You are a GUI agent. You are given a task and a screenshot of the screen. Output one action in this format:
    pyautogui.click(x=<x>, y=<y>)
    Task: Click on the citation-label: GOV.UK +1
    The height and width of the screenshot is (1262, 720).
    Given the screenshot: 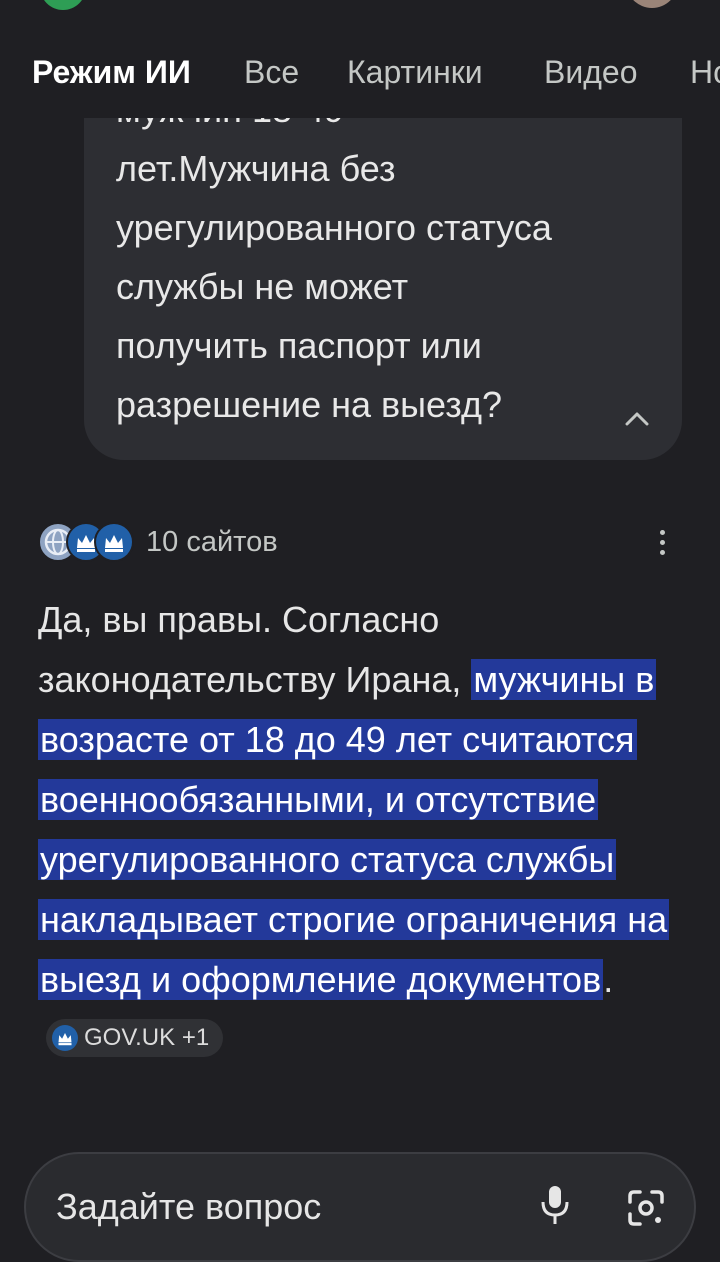 What is the action you would take?
    pyautogui.click(x=147, y=1038)
    